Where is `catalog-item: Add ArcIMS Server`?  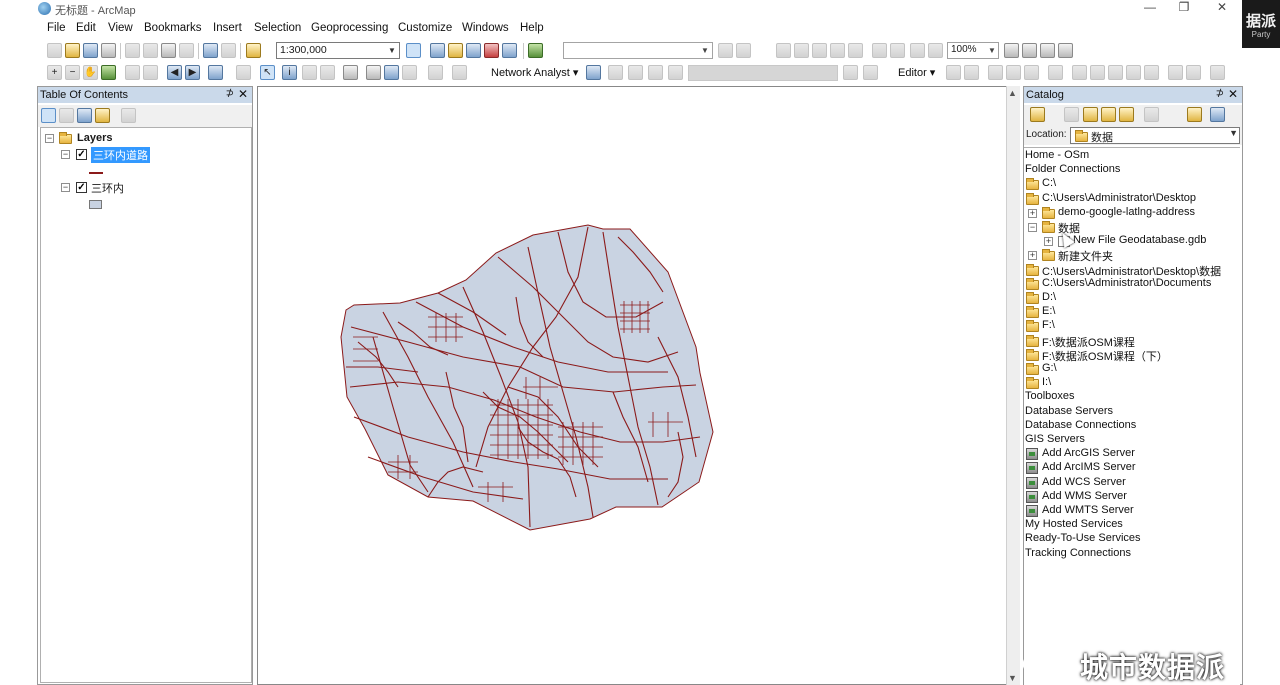 catalog-item: Add ArcIMS Server is located at coordinates (1131, 468).